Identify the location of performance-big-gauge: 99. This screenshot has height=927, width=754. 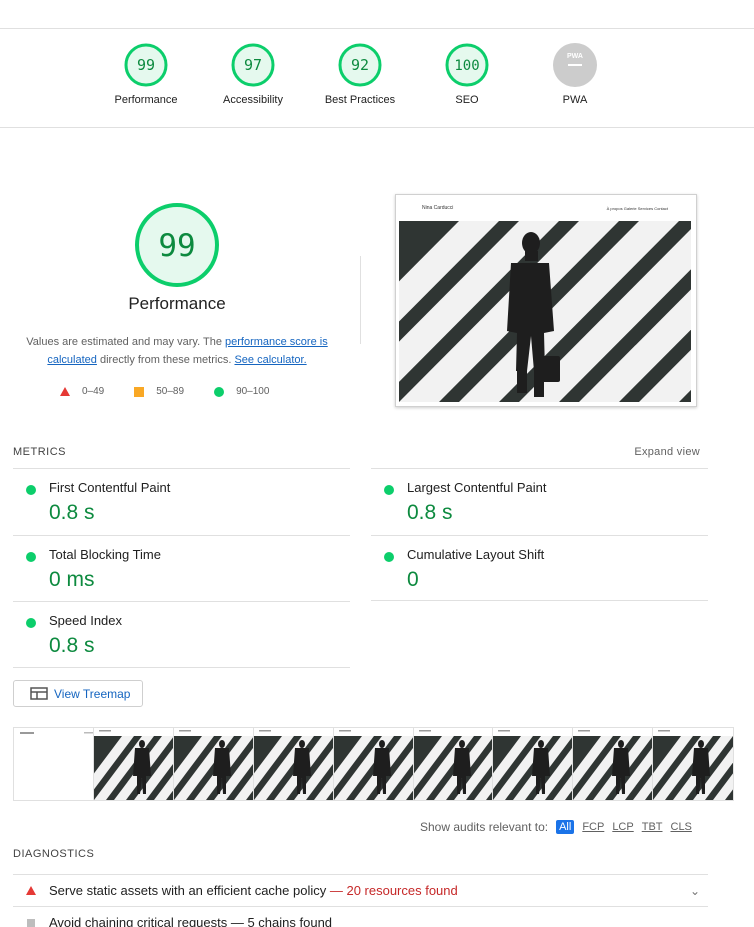
(177, 245).